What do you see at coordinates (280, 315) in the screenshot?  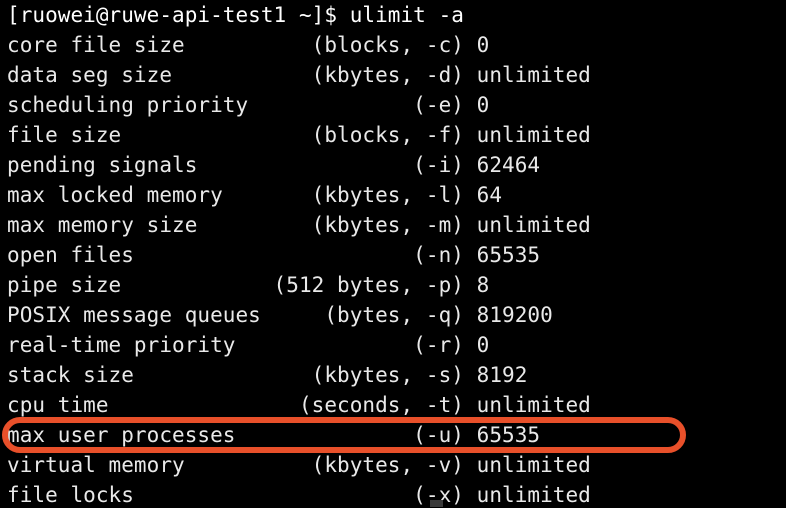 I see `terminal-line-posix-message-queues: POSIX message queues (bytes, -q) 819200` at bounding box center [280, 315].